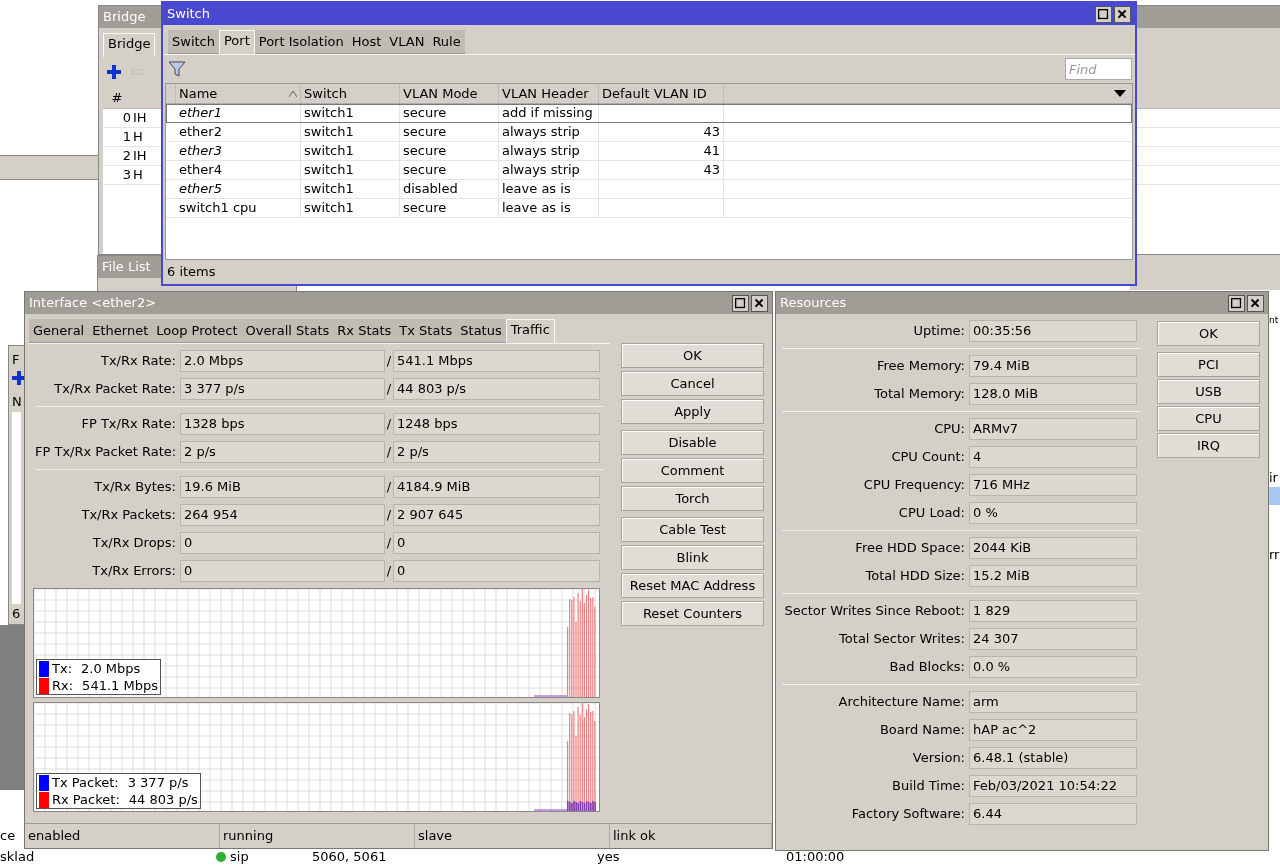  What do you see at coordinates (238, 93) in the screenshot?
I see `column-header: Name` at bounding box center [238, 93].